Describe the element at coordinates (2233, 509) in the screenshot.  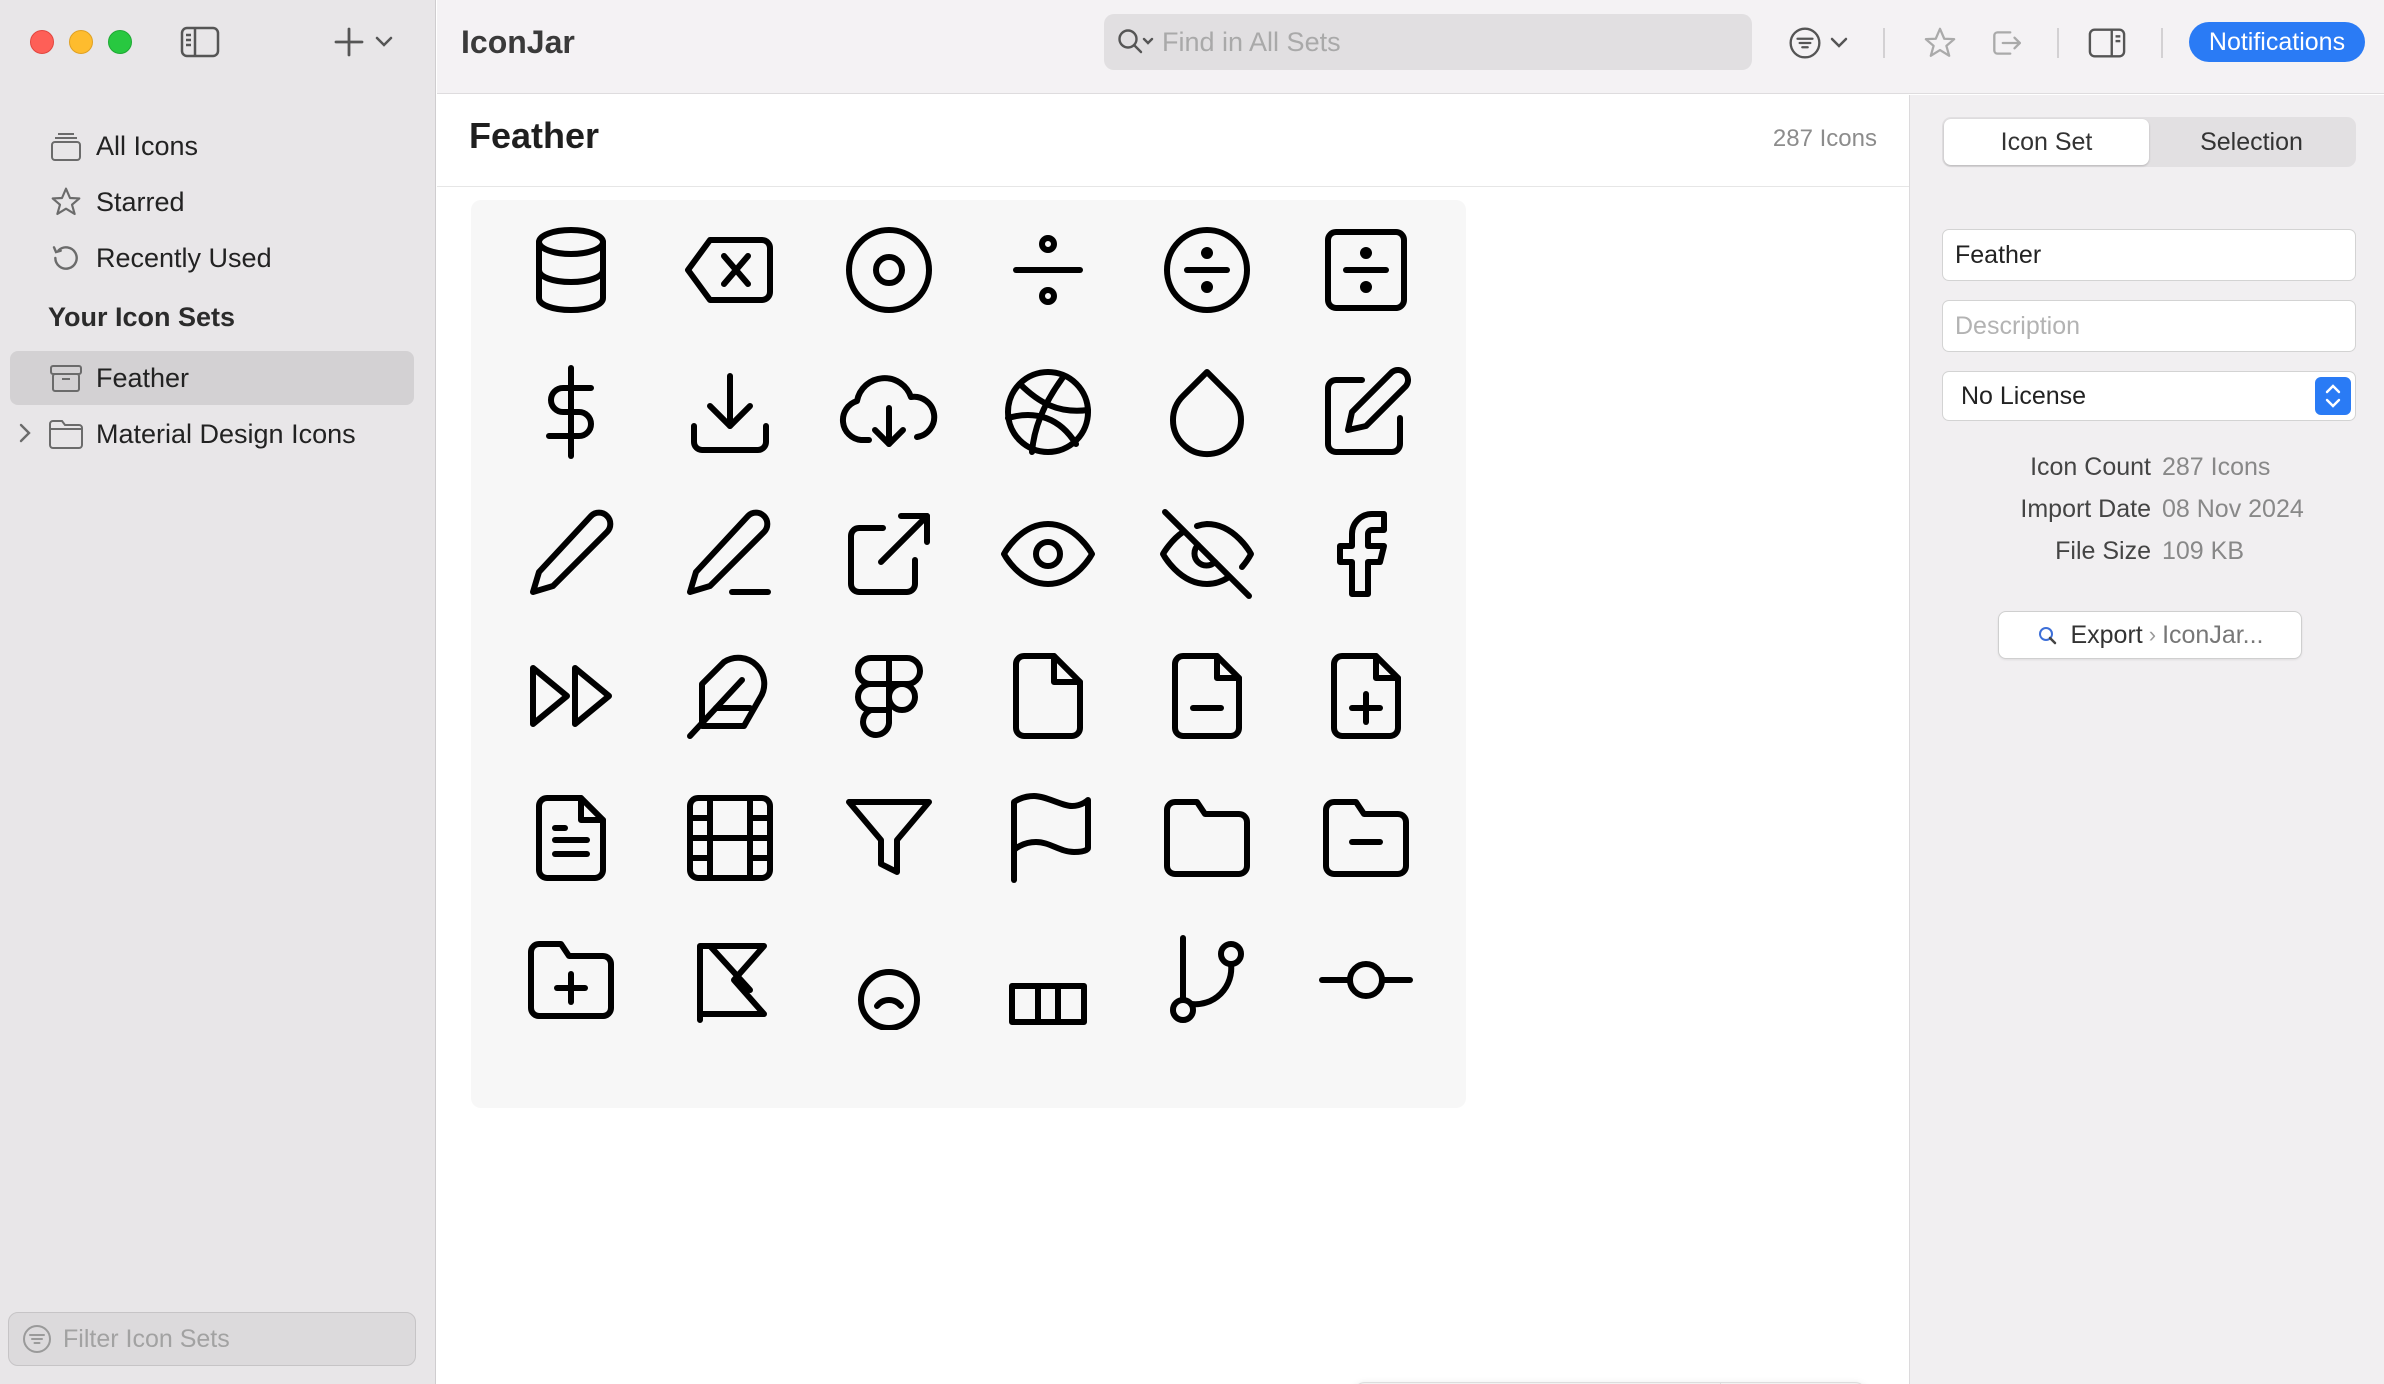
I see `meta-value: 08 Nov 2024` at that location.